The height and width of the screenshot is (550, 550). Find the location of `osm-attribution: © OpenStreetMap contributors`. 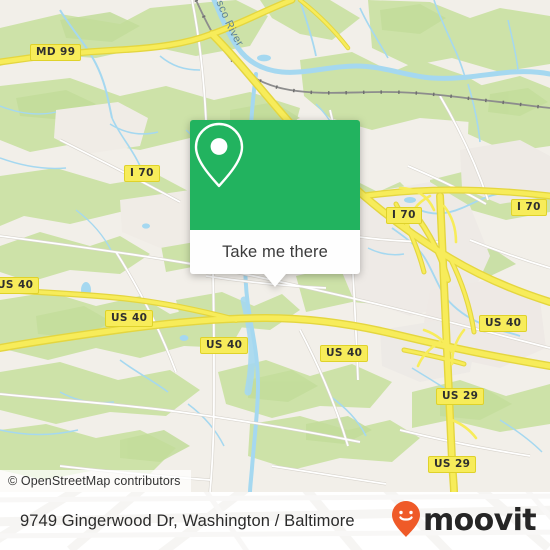

osm-attribution: © OpenStreetMap contributors is located at coordinates (95, 481).